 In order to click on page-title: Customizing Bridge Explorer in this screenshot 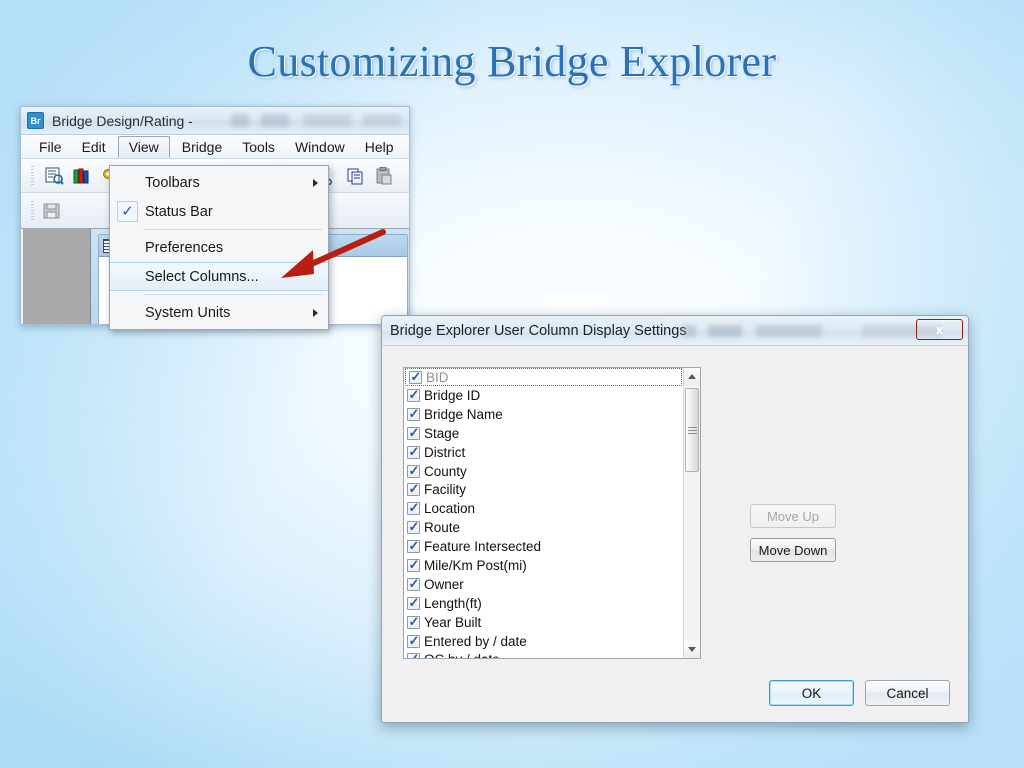, I will do `click(512, 61)`.